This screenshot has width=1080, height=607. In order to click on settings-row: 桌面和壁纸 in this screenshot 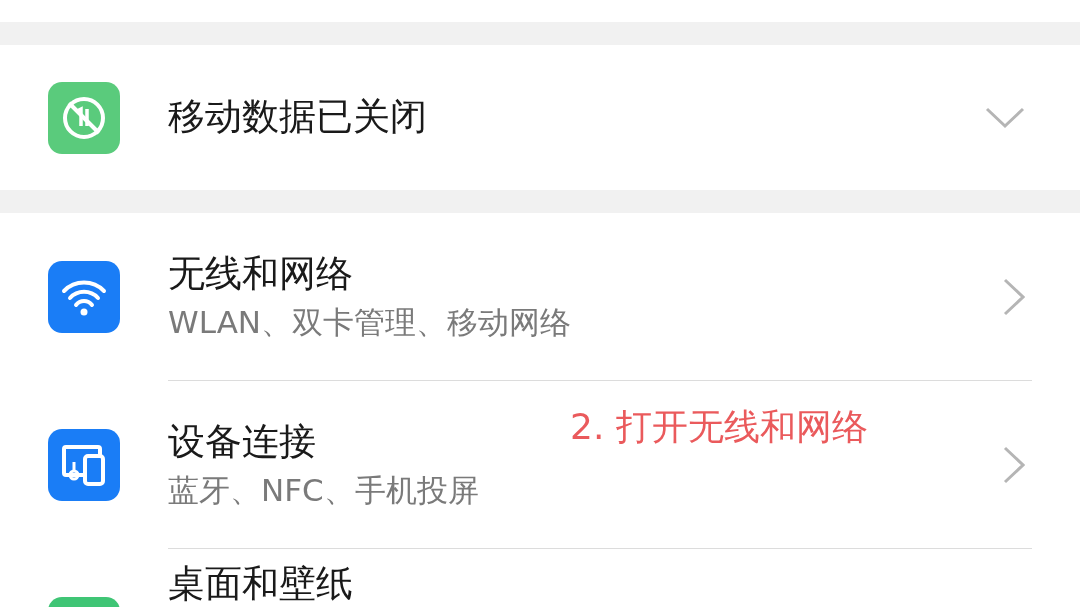, I will do `click(540, 578)`.